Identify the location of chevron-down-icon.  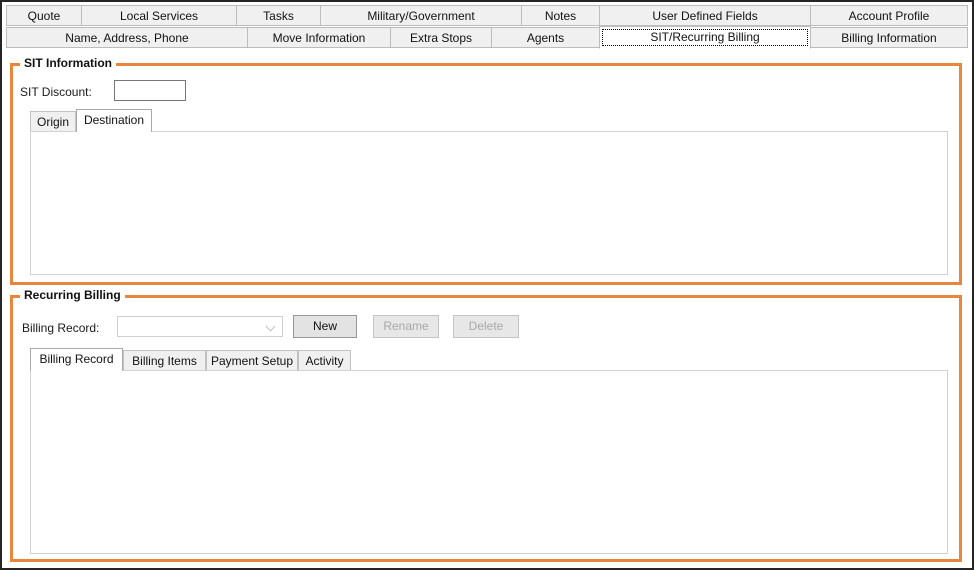
(270, 326).